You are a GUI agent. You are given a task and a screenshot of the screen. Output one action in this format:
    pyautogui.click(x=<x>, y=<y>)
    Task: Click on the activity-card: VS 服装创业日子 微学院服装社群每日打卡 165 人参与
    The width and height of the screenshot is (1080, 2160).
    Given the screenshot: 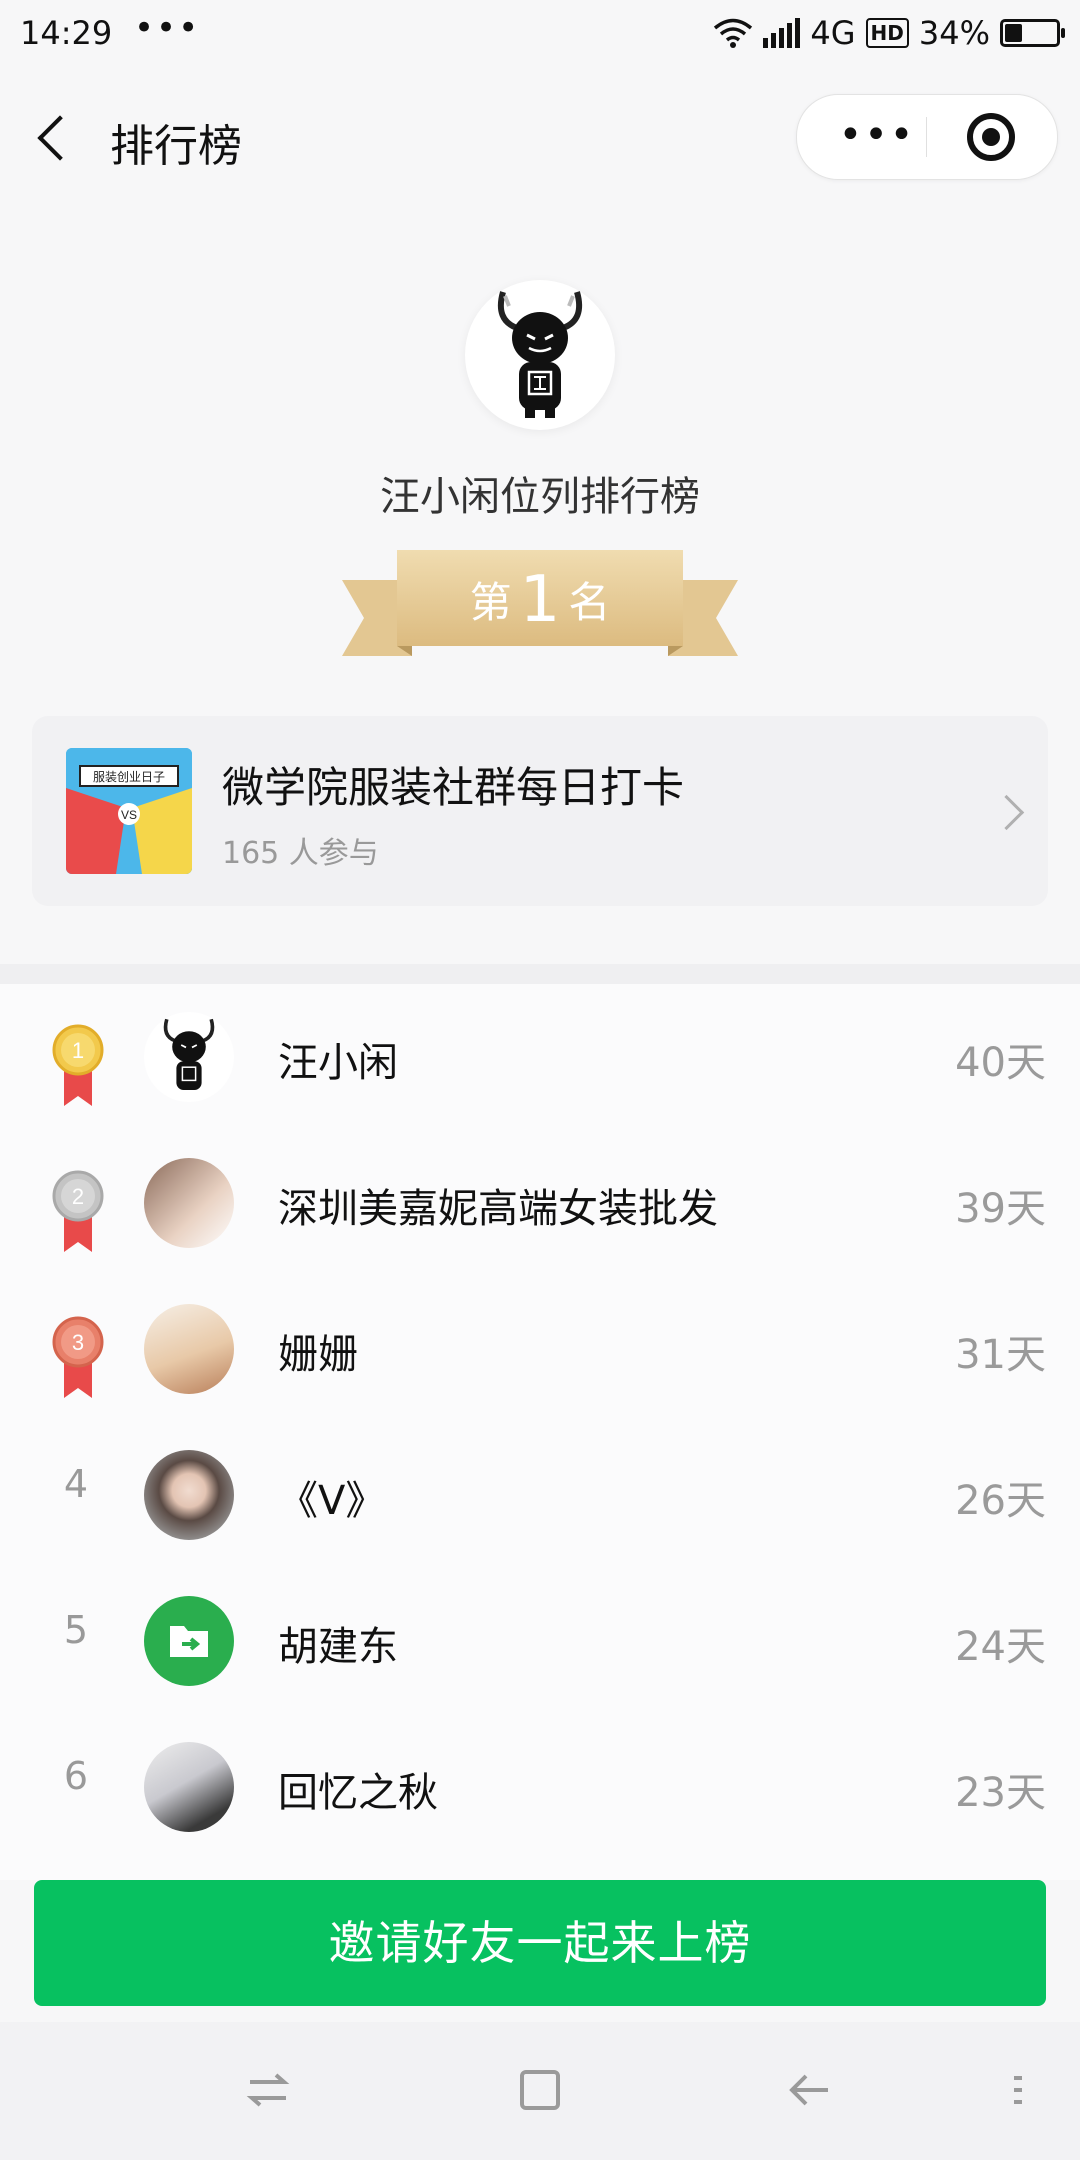 What is the action you would take?
    pyautogui.click(x=540, y=811)
    